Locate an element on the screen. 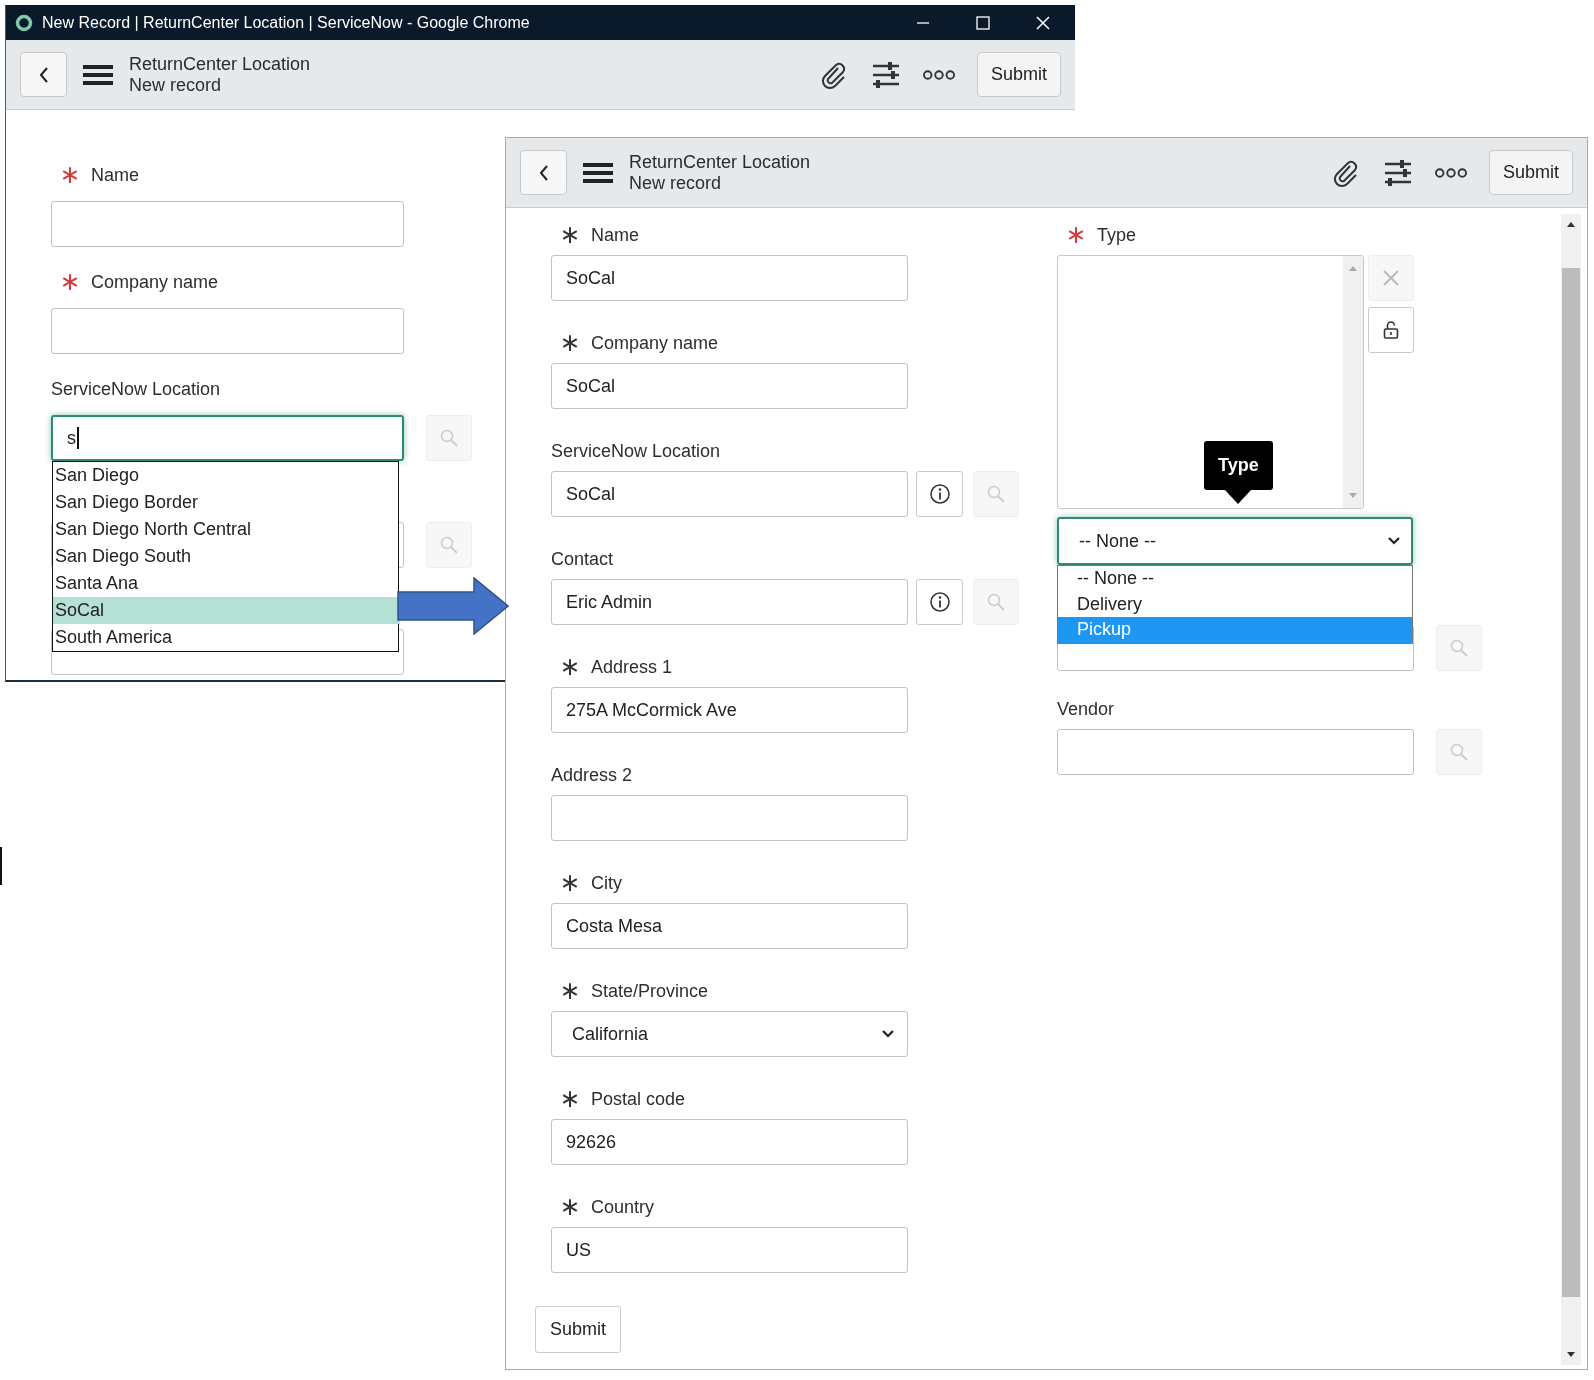 This screenshot has height=1380, width=1594. field-label: State/Province is located at coordinates (650, 991).